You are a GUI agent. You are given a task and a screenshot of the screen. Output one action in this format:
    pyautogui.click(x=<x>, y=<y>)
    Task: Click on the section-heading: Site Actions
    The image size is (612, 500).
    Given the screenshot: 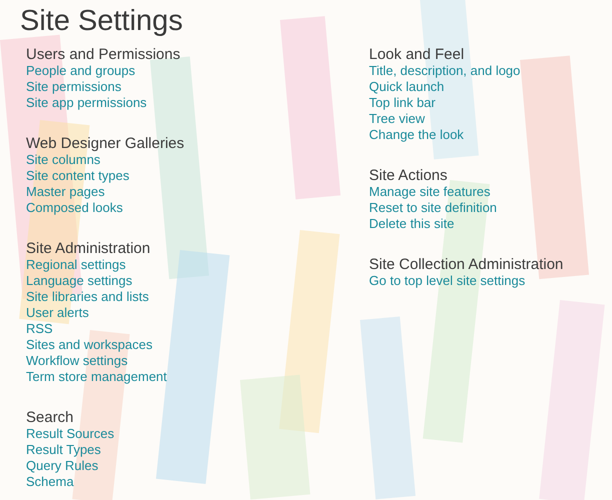 What is the action you would take?
    pyautogui.click(x=408, y=175)
    